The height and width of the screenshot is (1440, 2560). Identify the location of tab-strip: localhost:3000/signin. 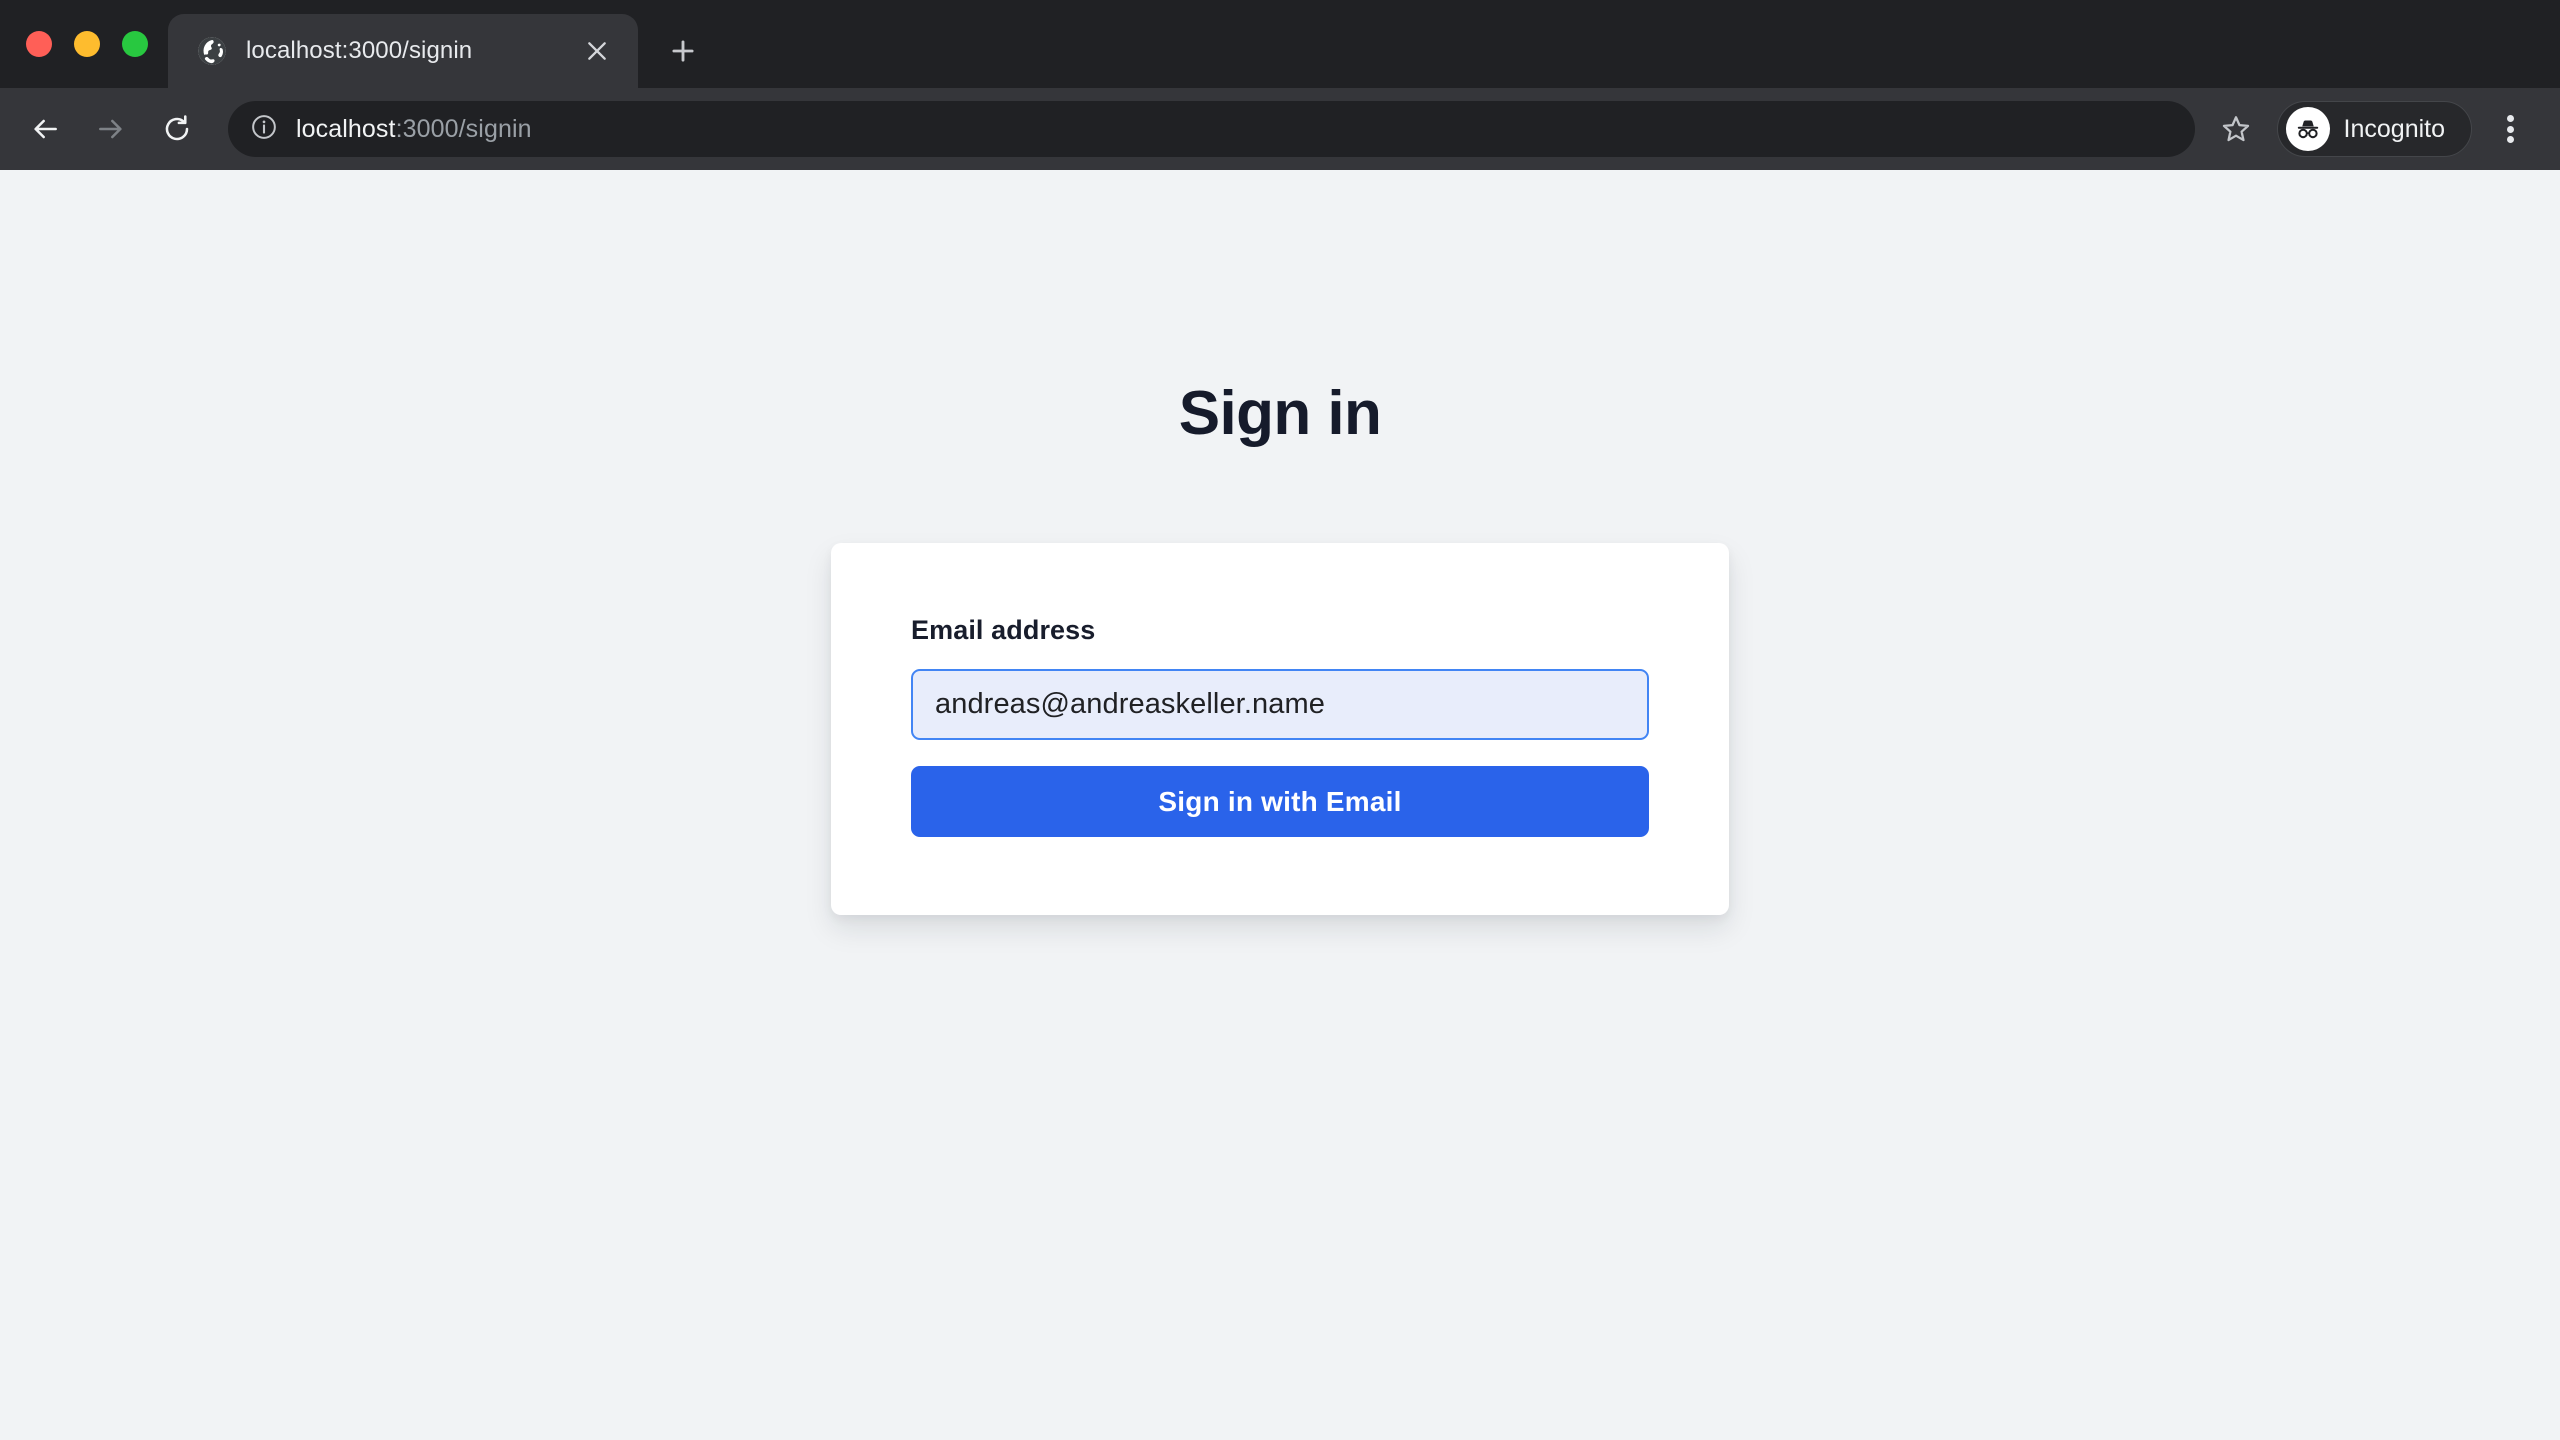
(1280, 44).